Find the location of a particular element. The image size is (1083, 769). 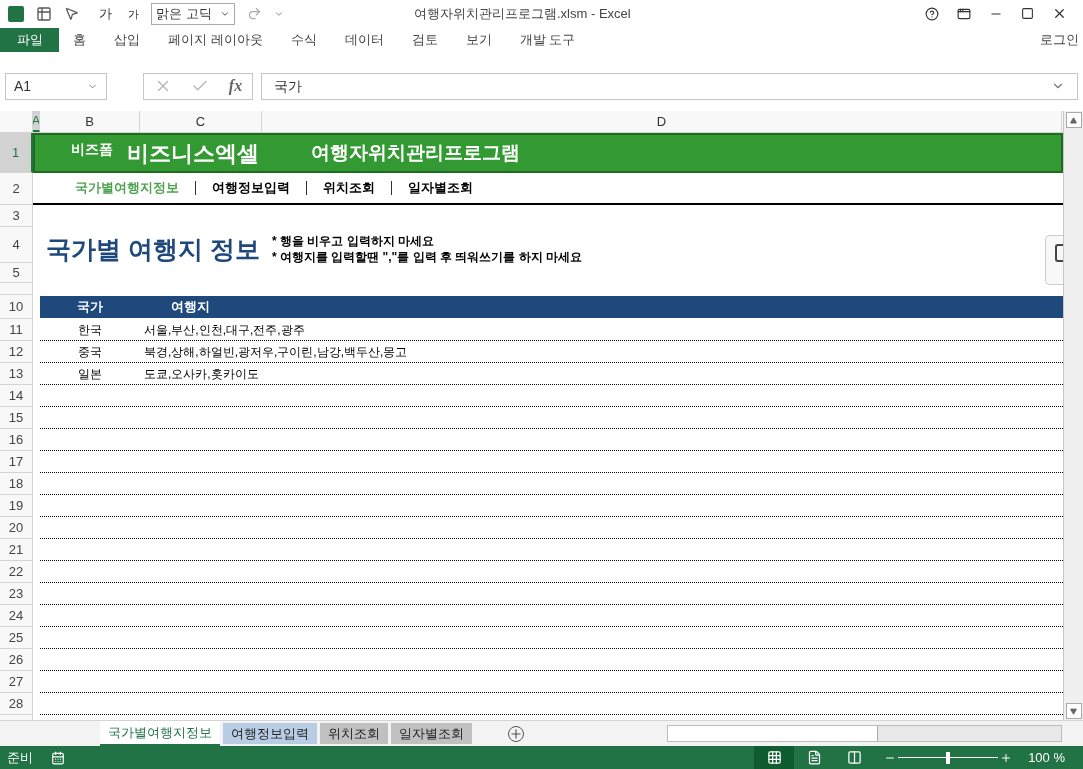

row-header: 23 is located at coordinates (16, 594).